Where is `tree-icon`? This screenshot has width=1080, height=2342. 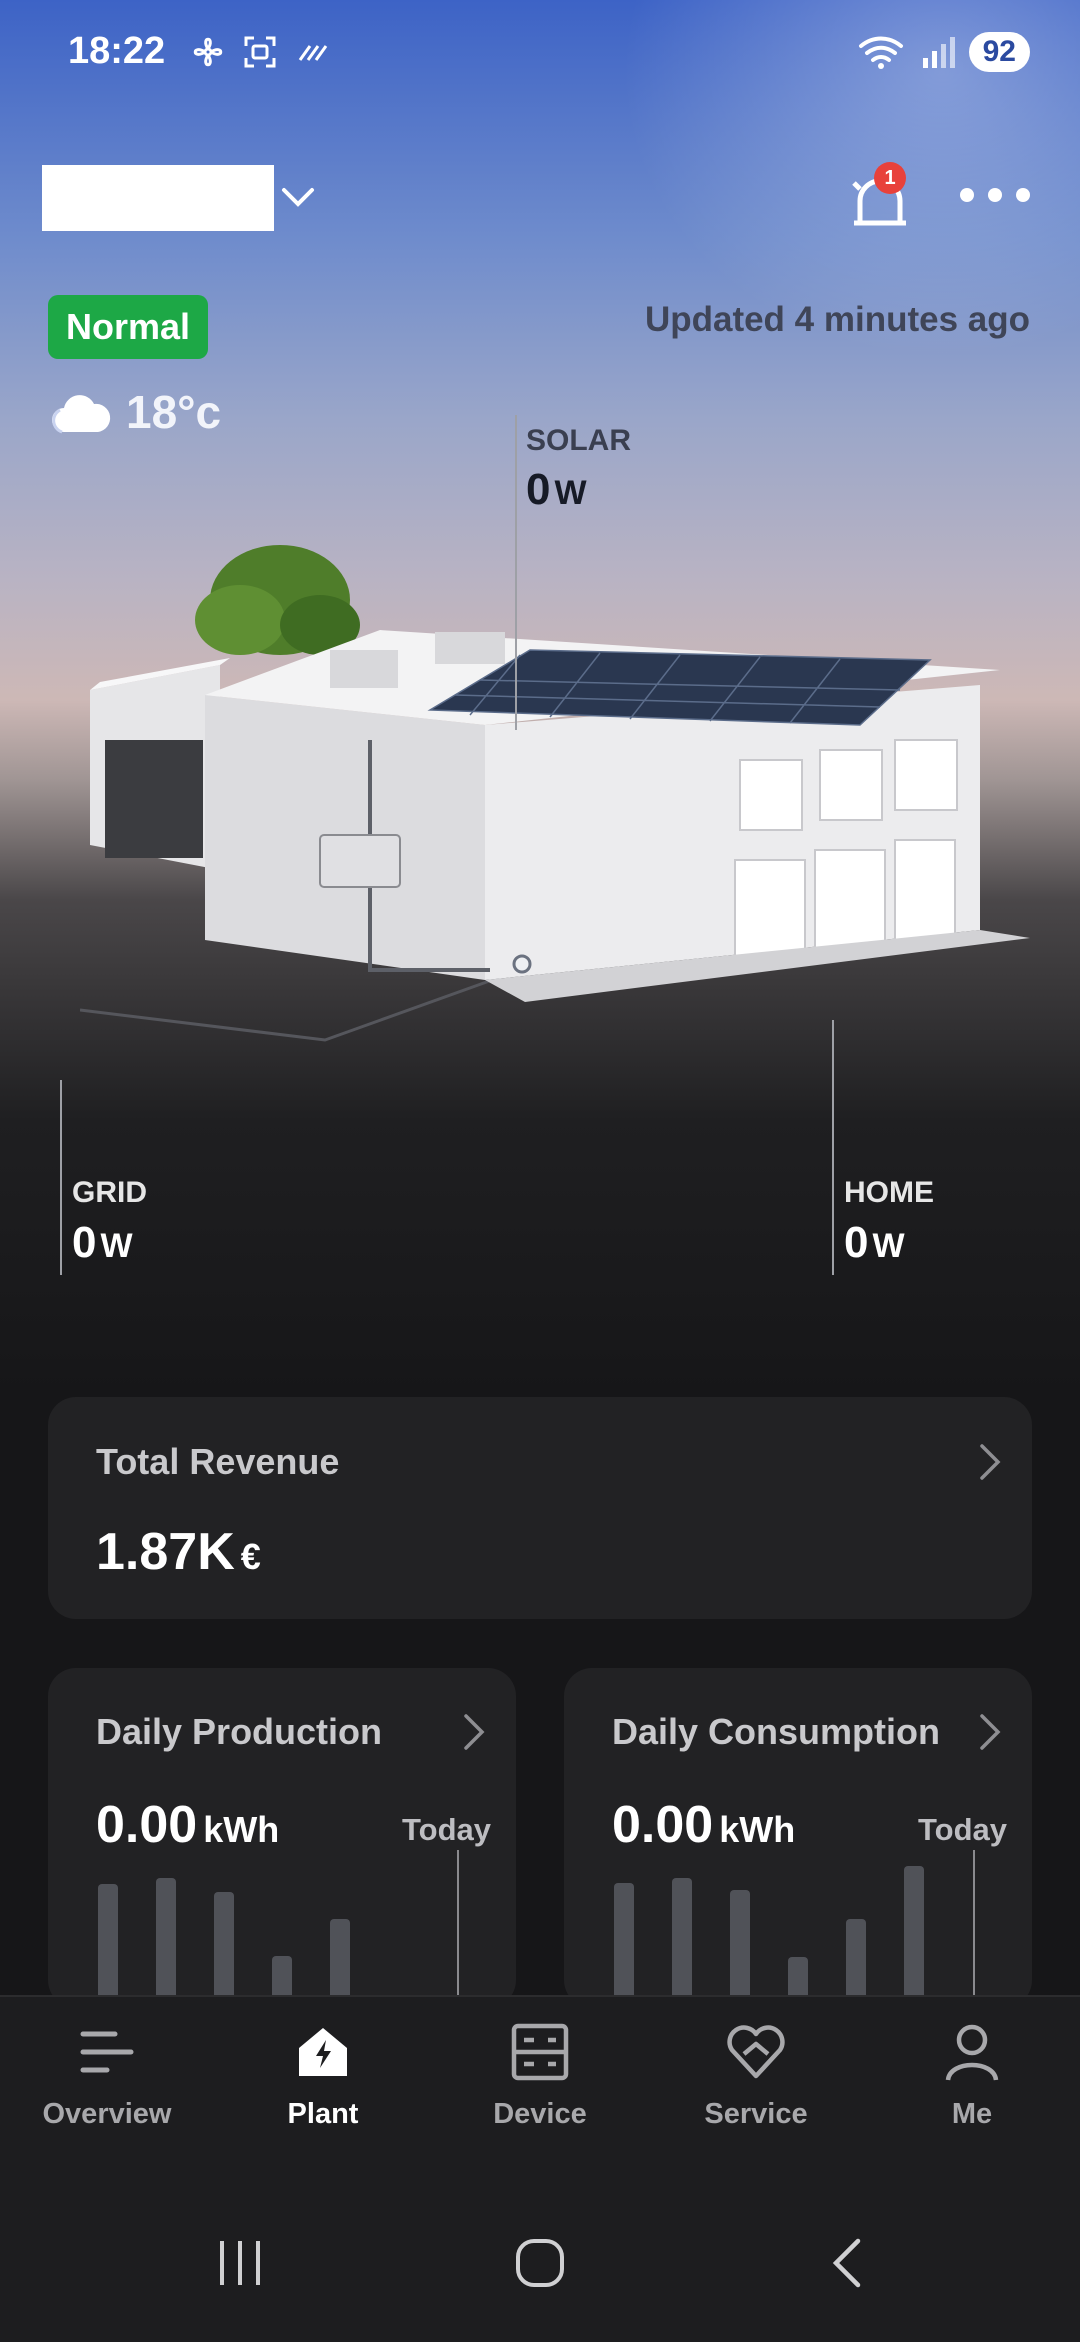 tree-icon is located at coordinates (277, 600).